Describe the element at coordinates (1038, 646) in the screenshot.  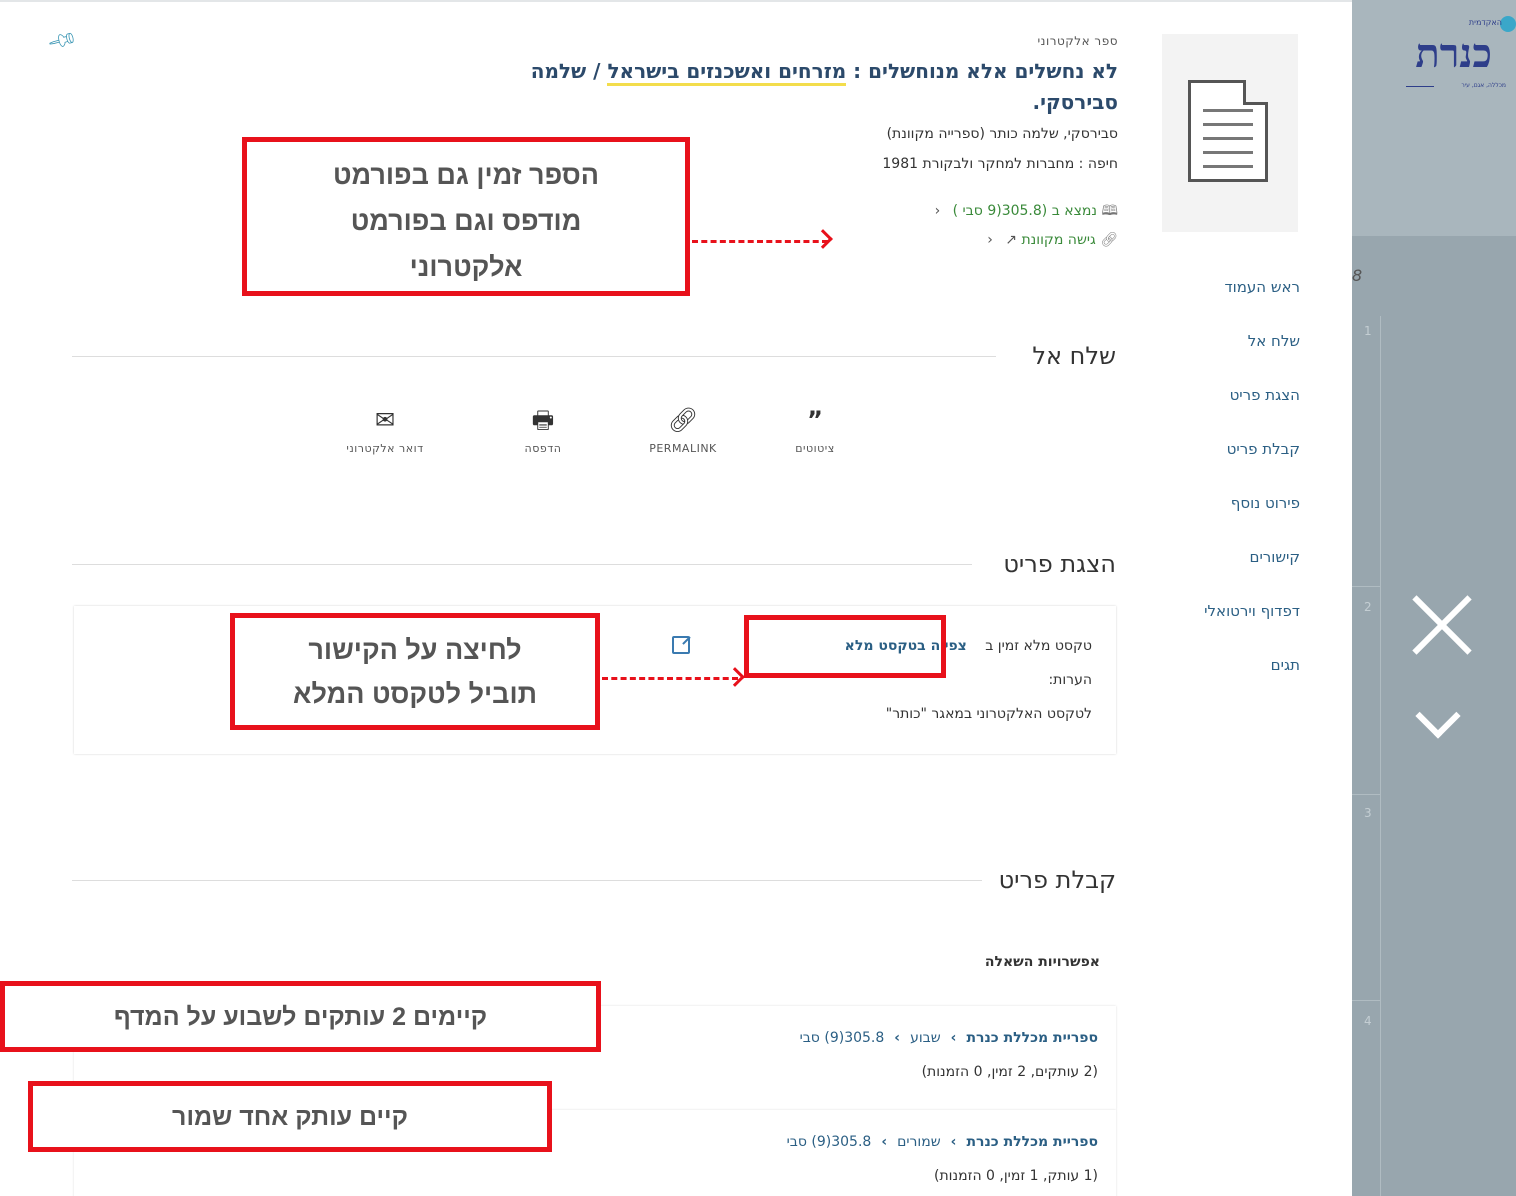
I see `fulltext-prefix: טקסט מלא זמין ב` at that location.